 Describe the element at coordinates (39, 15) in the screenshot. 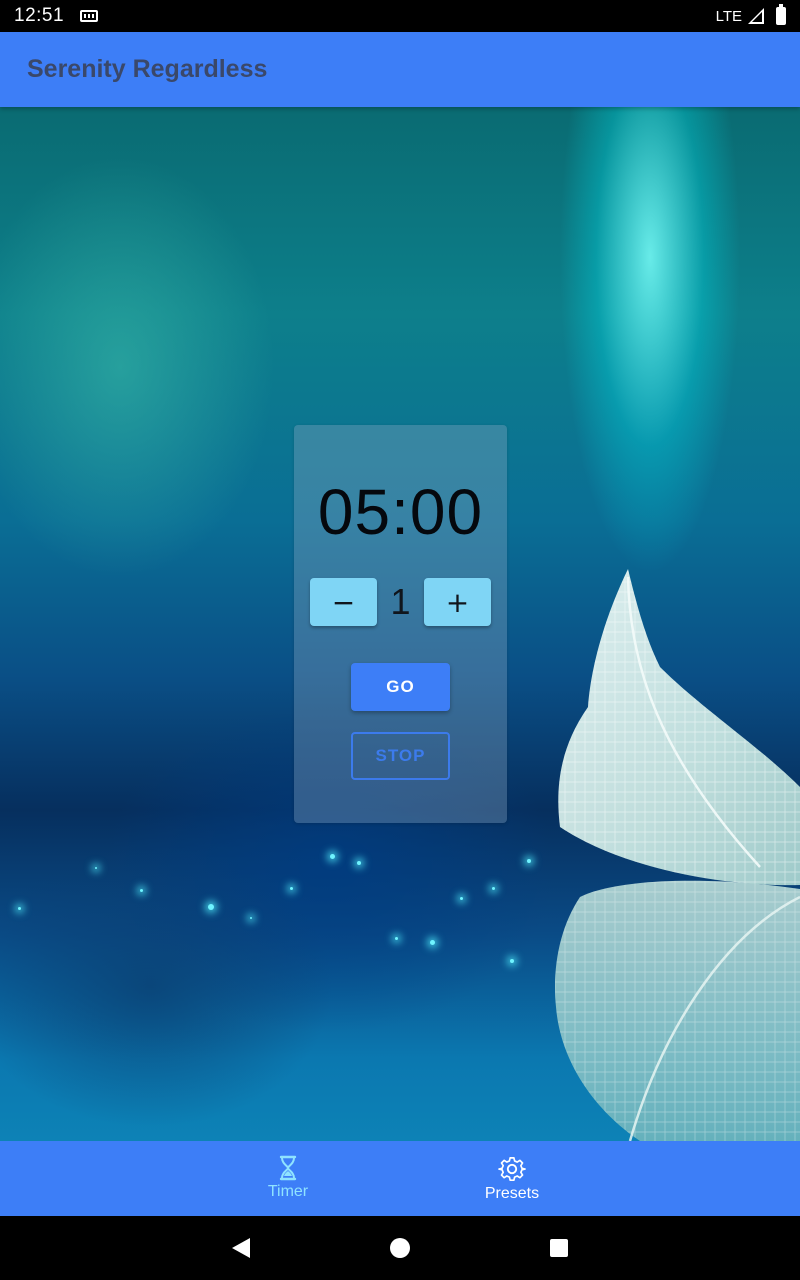

I see `status-time: 12:51` at that location.